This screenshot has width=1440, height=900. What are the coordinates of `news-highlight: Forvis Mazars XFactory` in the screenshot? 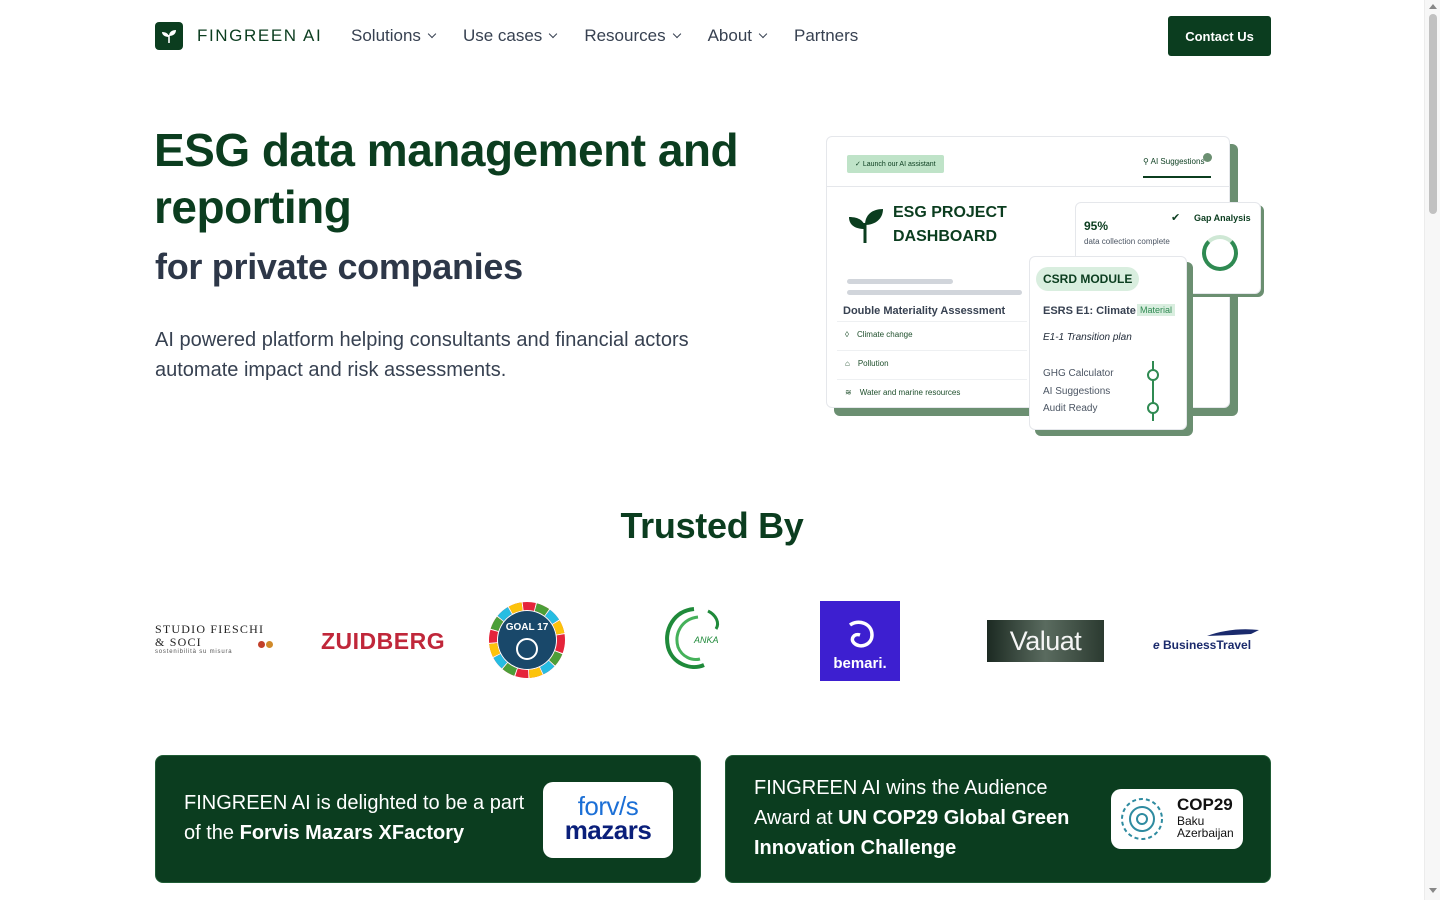 It's located at (352, 833).